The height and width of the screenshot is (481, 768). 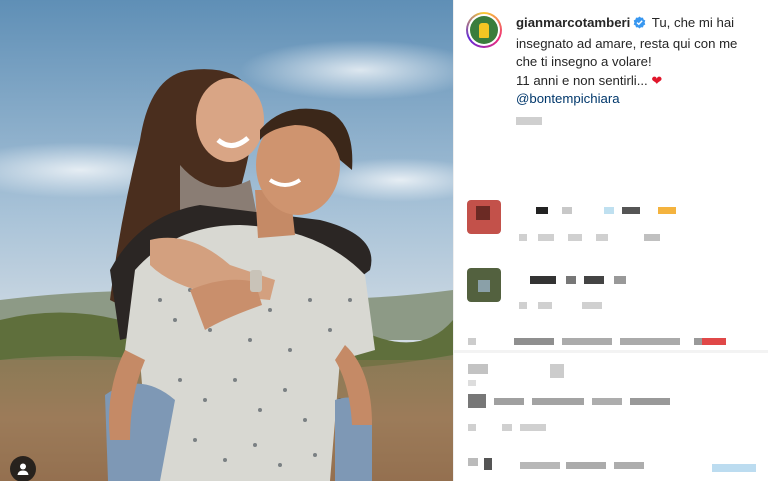 I want to click on comment-divider, so click(x=611, y=351).